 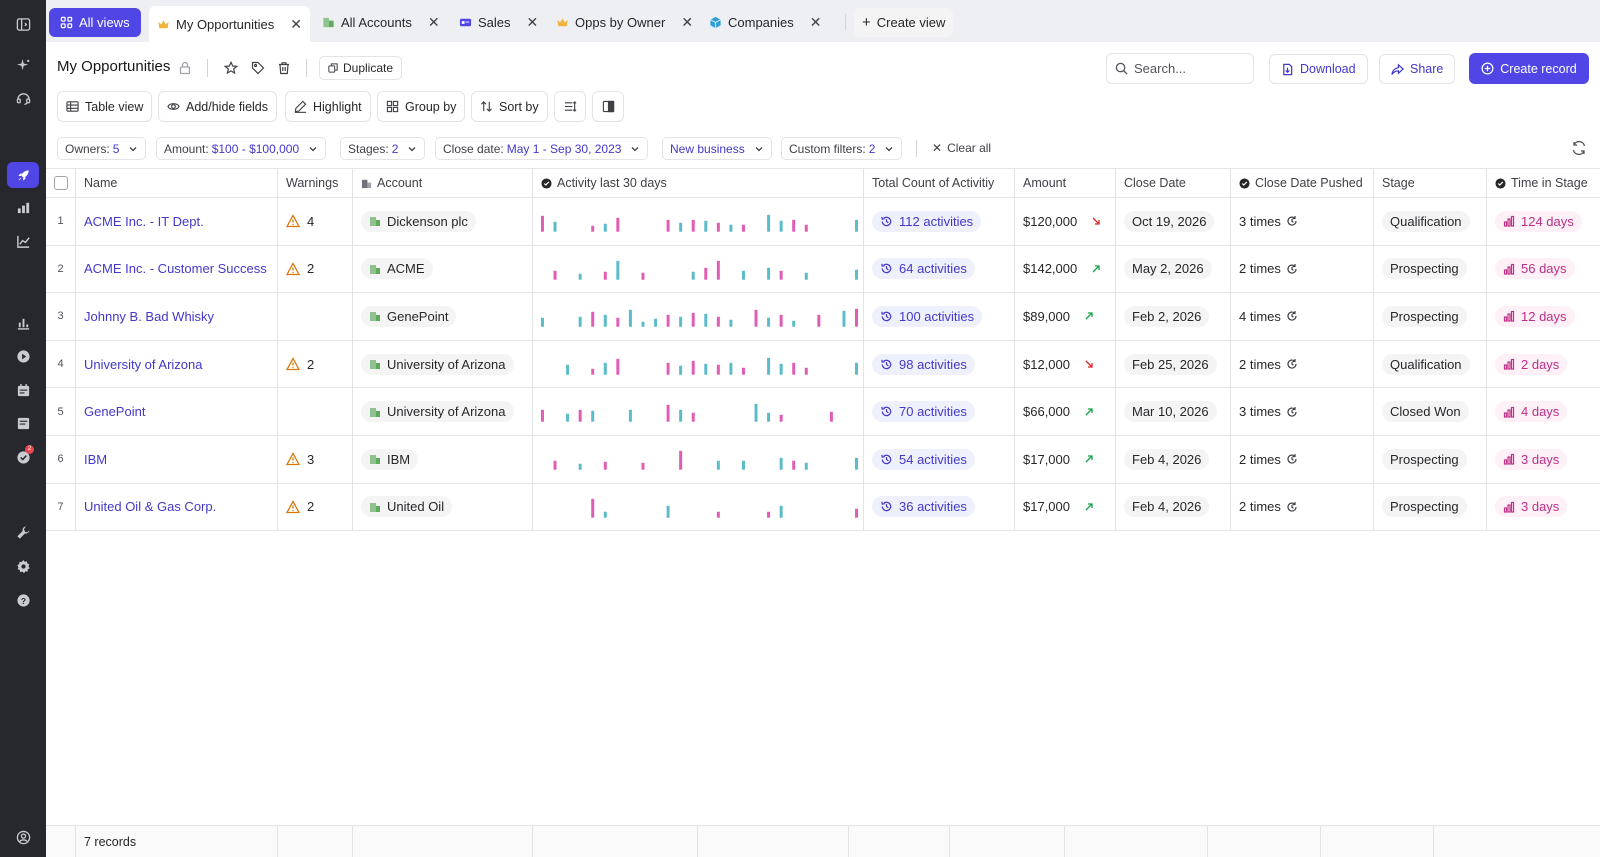 What do you see at coordinates (717, 148) in the screenshot?
I see `filter-deal-type: New business` at bounding box center [717, 148].